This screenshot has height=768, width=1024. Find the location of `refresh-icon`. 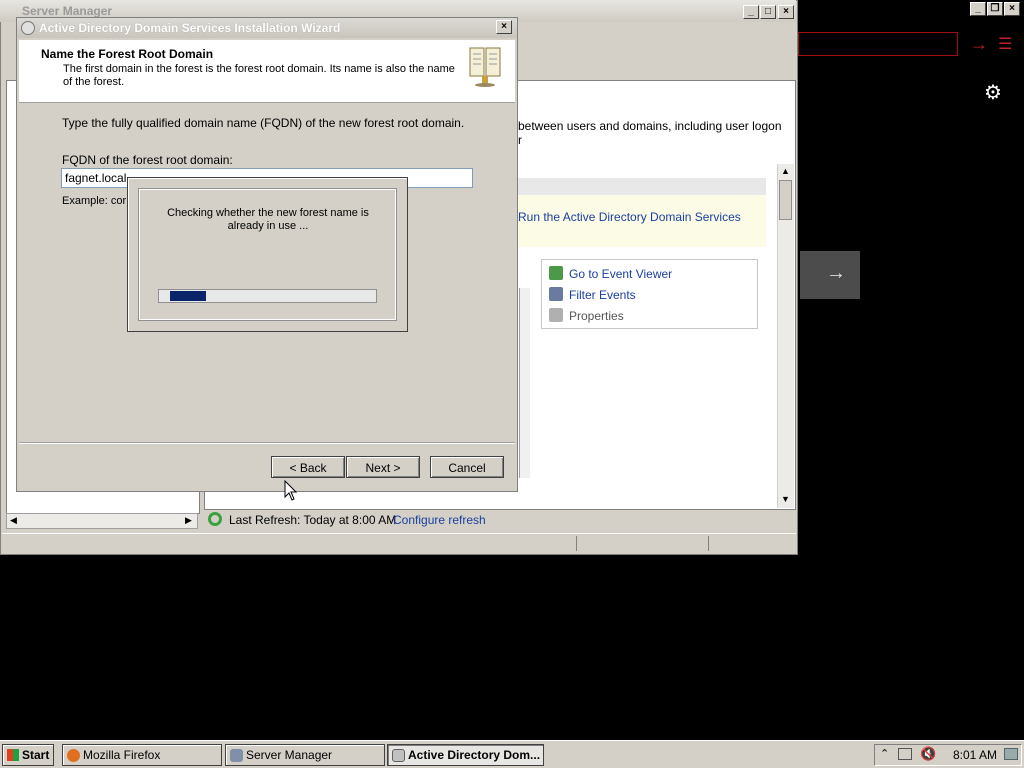

refresh-icon is located at coordinates (215, 519).